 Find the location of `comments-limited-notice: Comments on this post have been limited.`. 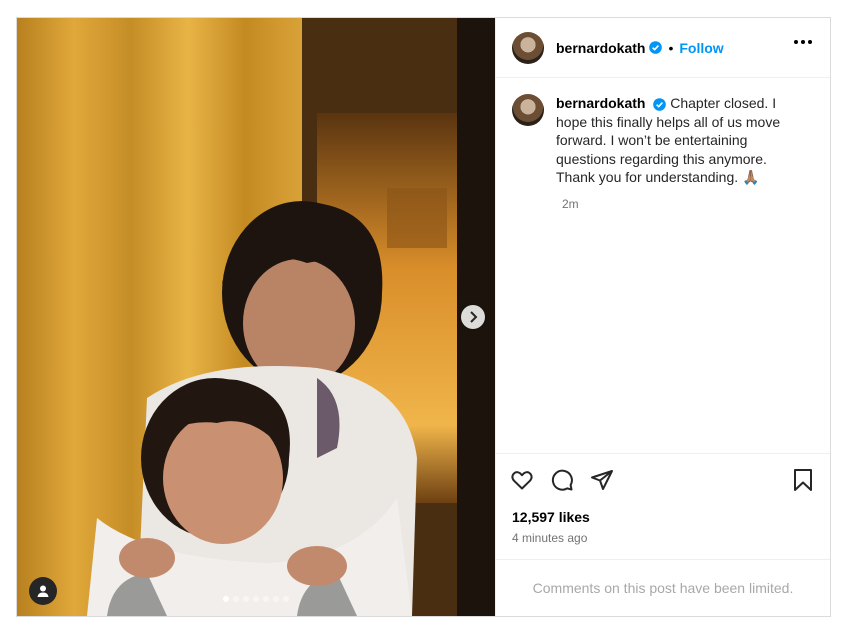

comments-limited-notice: Comments on this post have been limited. is located at coordinates (663, 587).